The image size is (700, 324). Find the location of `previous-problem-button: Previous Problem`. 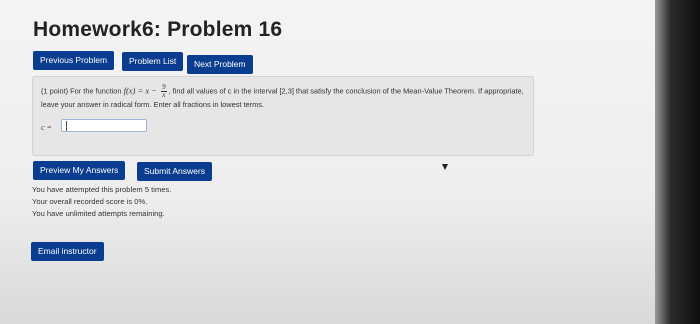

previous-problem-button: Previous Problem is located at coordinates (74, 60).